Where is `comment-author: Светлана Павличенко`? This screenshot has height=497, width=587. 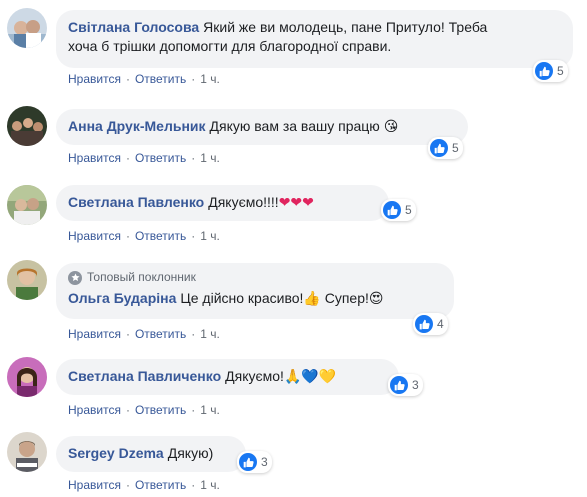 comment-author: Светлана Павличенко is located at coordinates (144, 376).